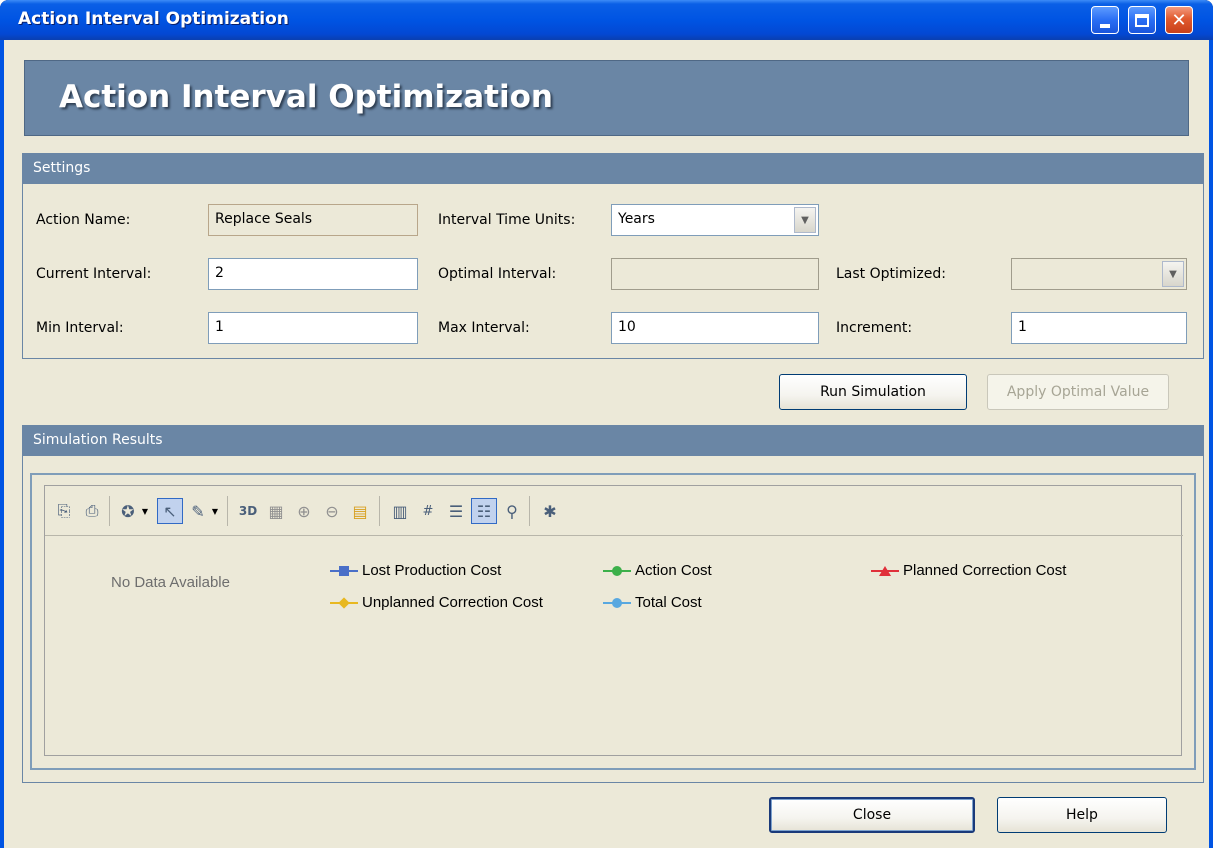  I want to click on settings-header: Settings, so click(613, 169).